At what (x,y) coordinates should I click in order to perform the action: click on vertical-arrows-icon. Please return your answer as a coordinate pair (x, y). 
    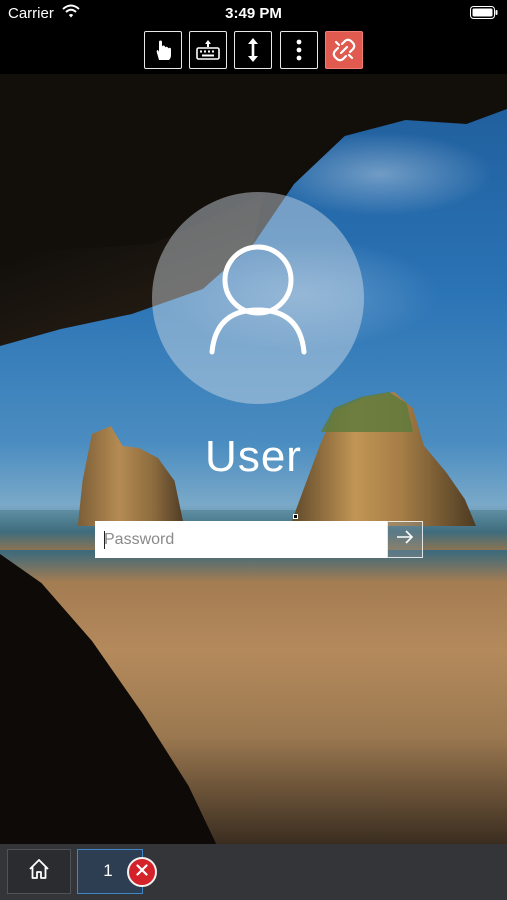
    Looking at the image, I should click on (253, 50).